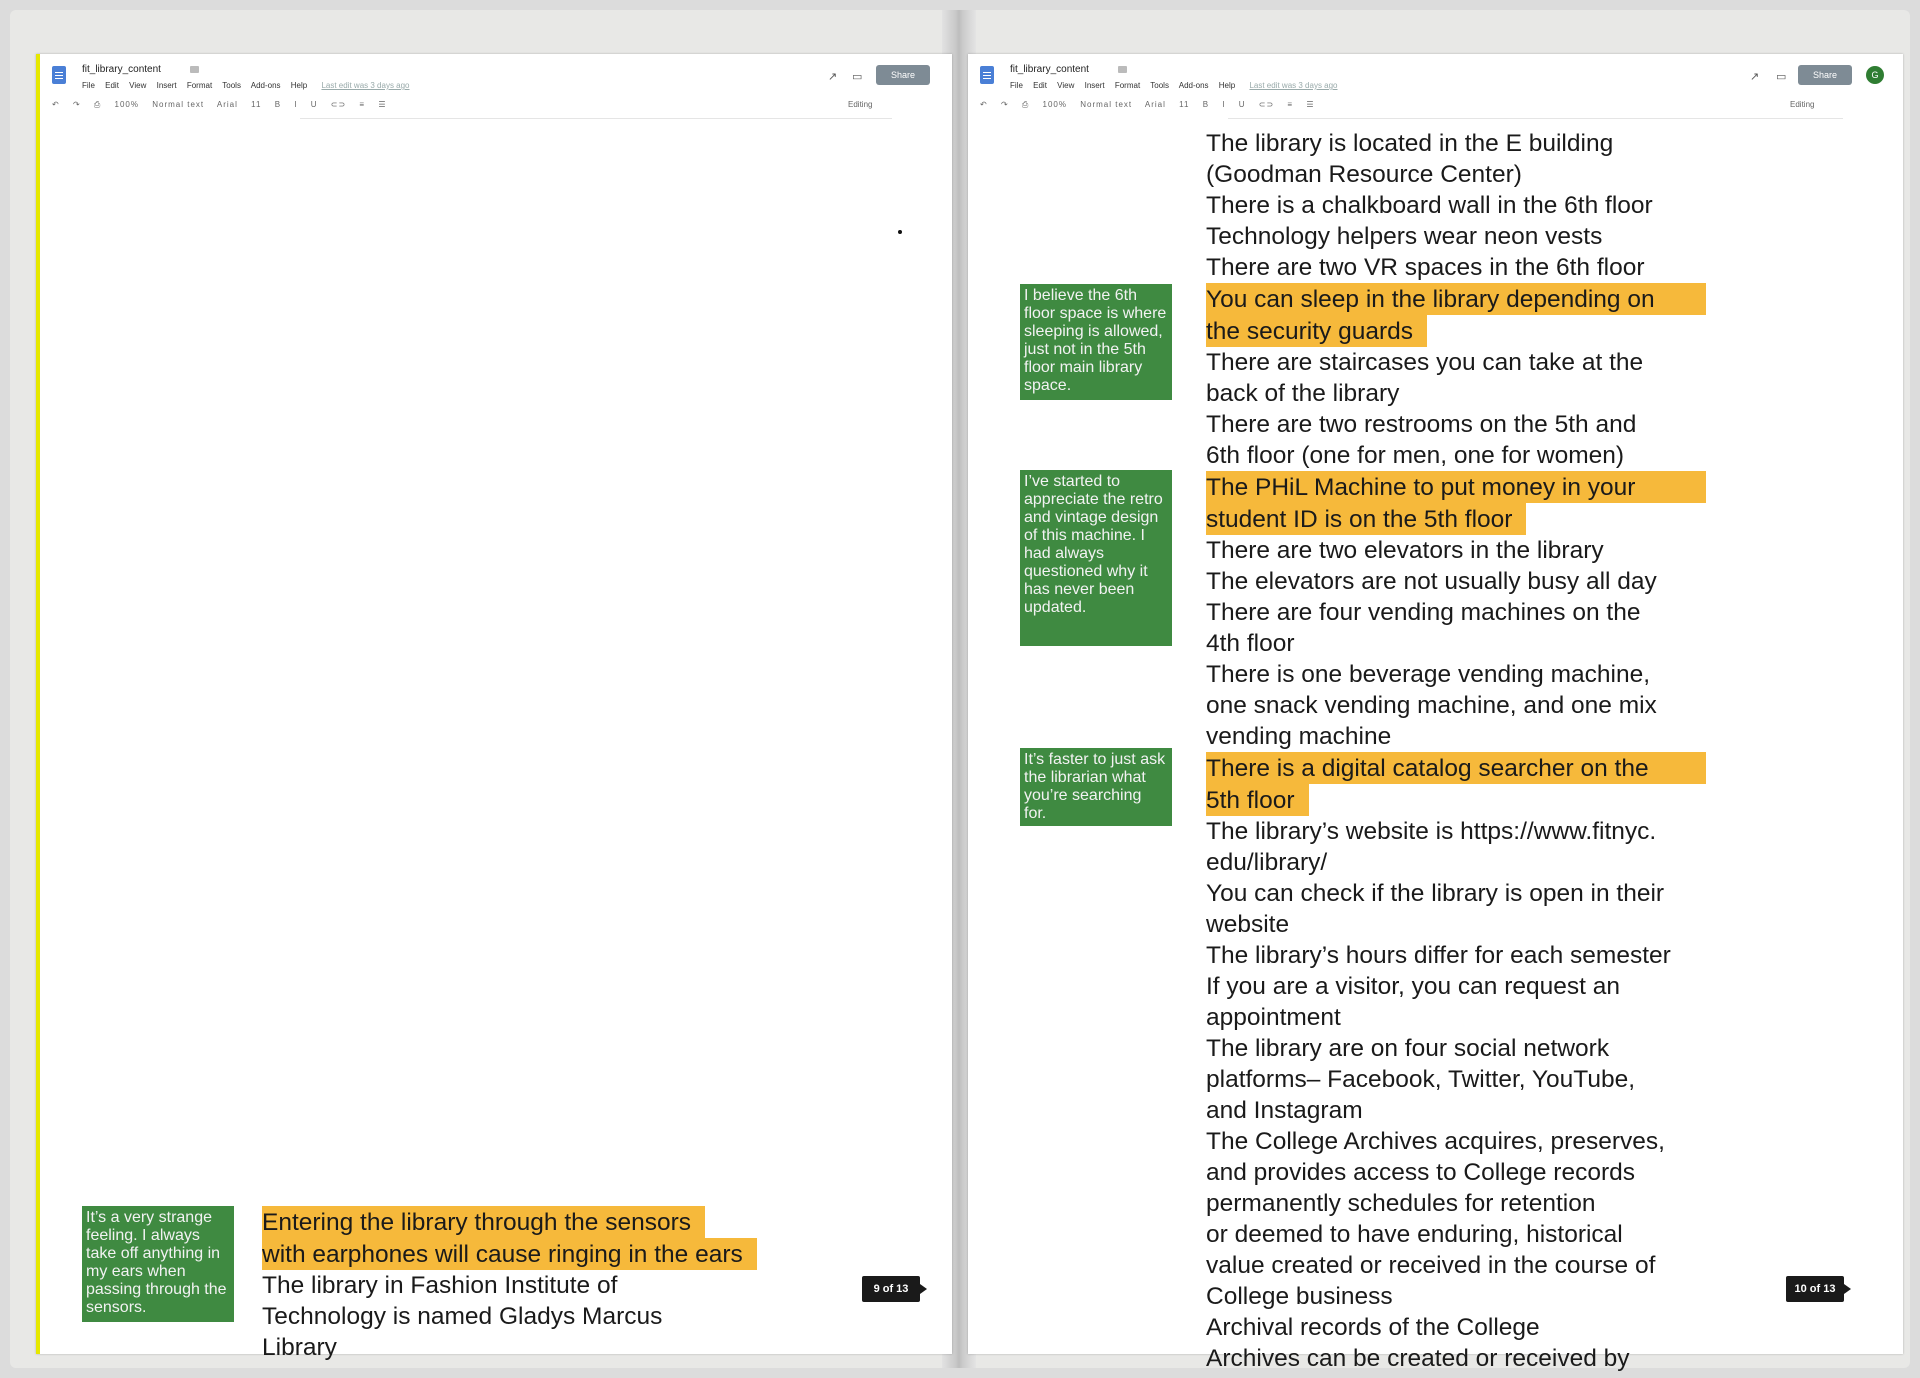  Describe the element at coordinates (1875, 75) in the screenshot. I see `user-avatar: G` at that location.